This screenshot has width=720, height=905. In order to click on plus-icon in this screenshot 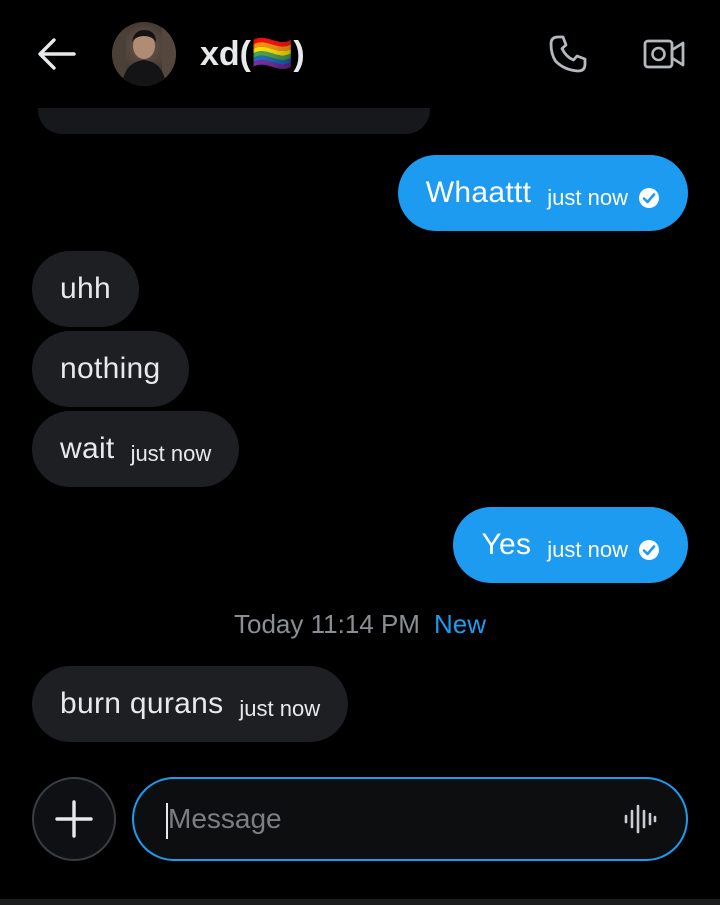, I will do `click(74, 819)`.